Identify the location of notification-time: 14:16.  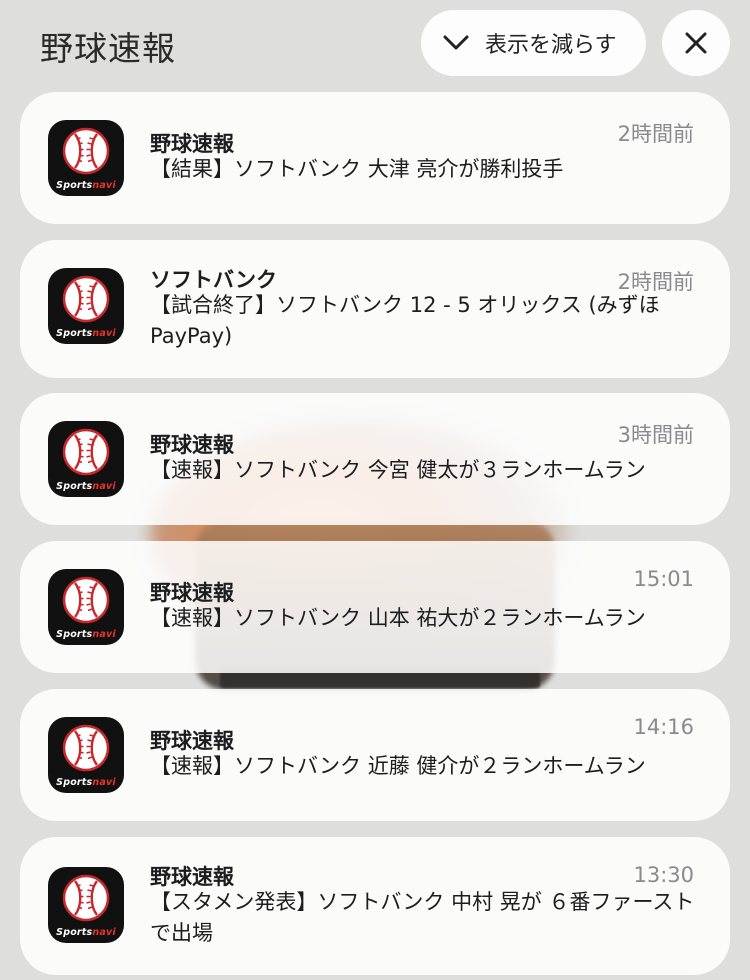
(663, 727).